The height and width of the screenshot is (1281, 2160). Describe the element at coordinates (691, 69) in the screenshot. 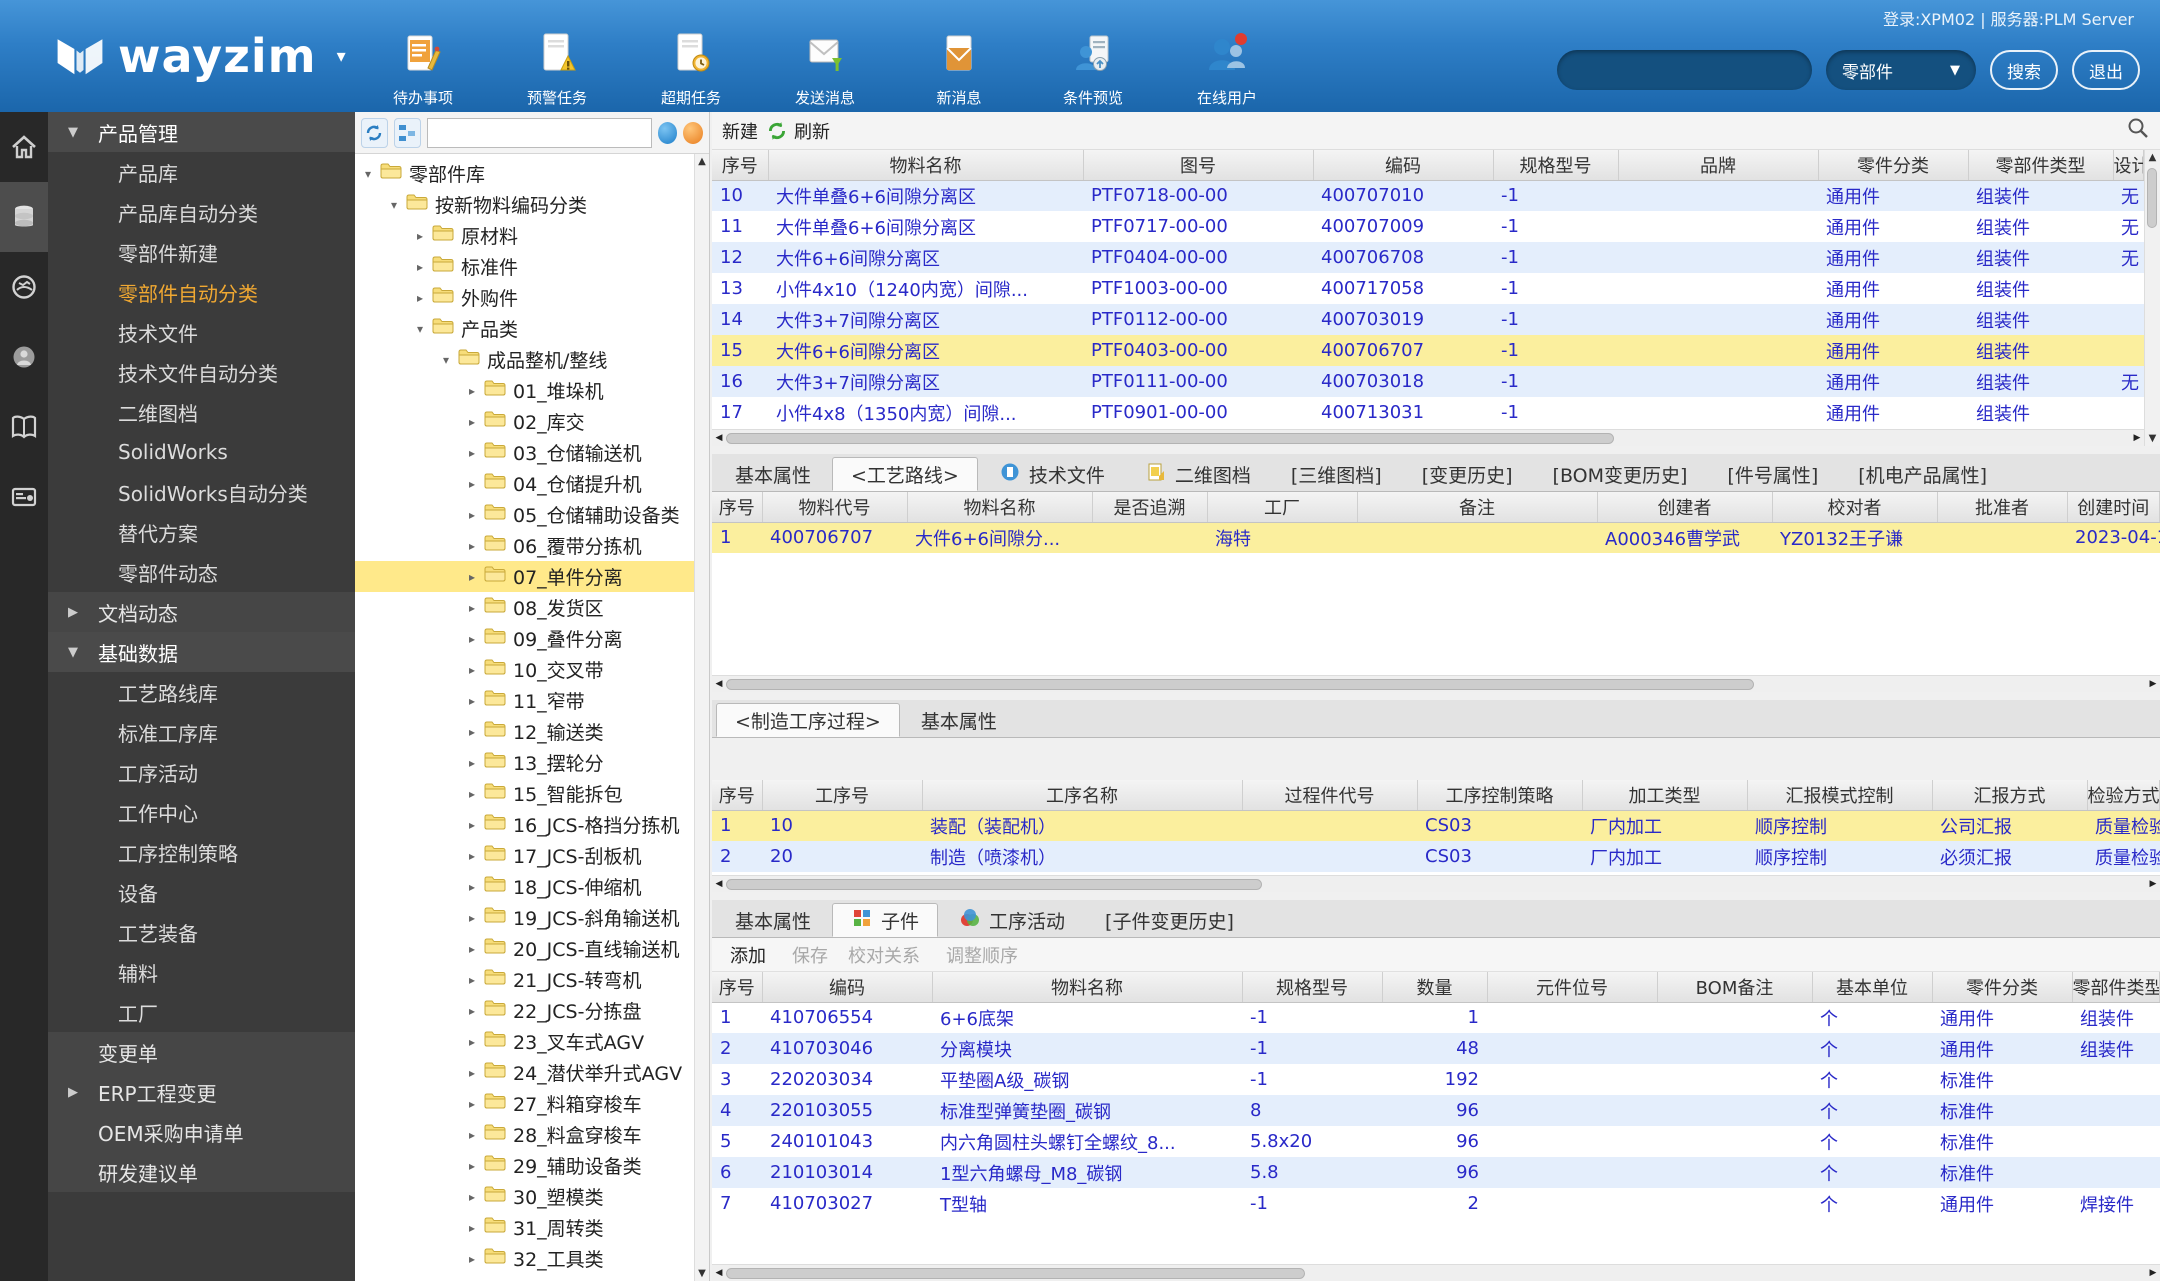

I see `header-tool-3: 超期任务` at that location.